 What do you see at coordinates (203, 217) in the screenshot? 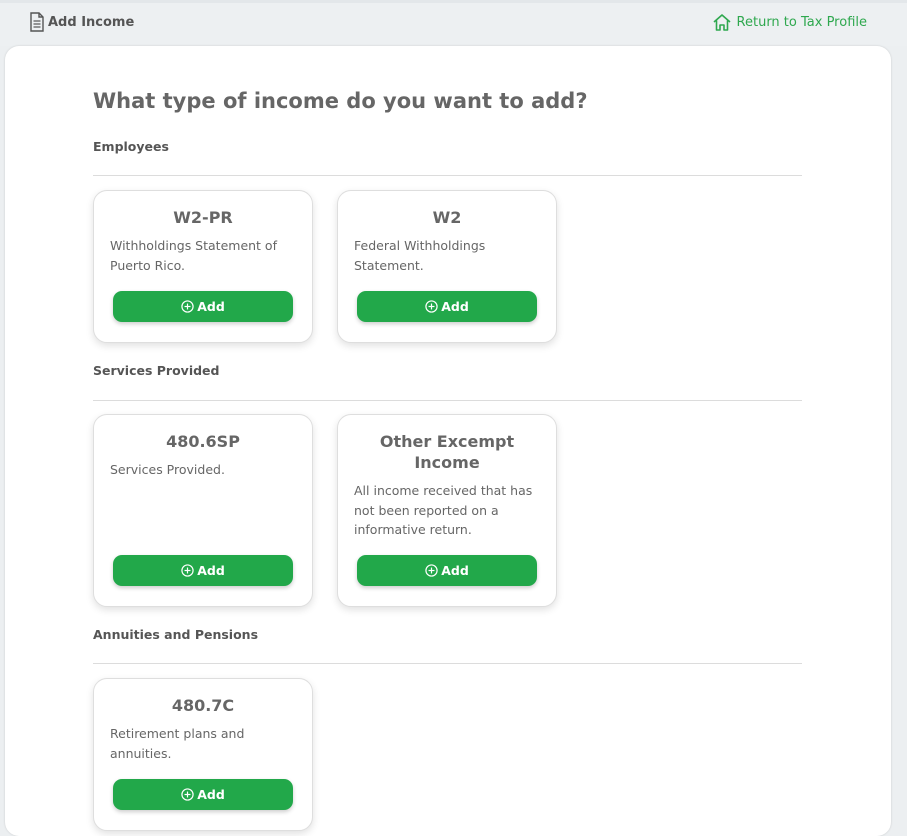
I see `card-title: W2-PR` at bounding box center [203, 217].